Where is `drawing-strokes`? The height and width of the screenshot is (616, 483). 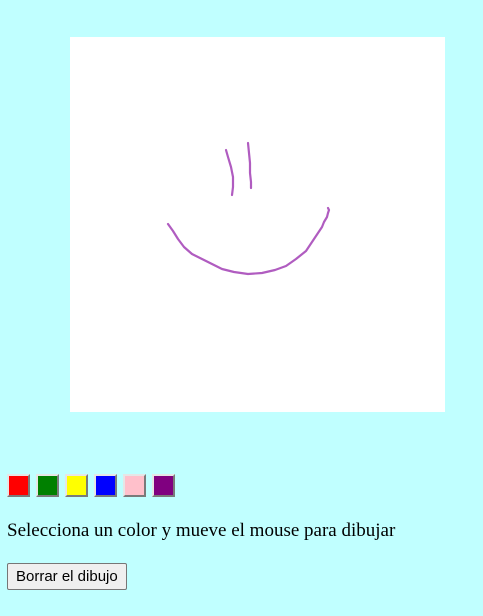 drawing-strokes is located at coordinates (248, 208).